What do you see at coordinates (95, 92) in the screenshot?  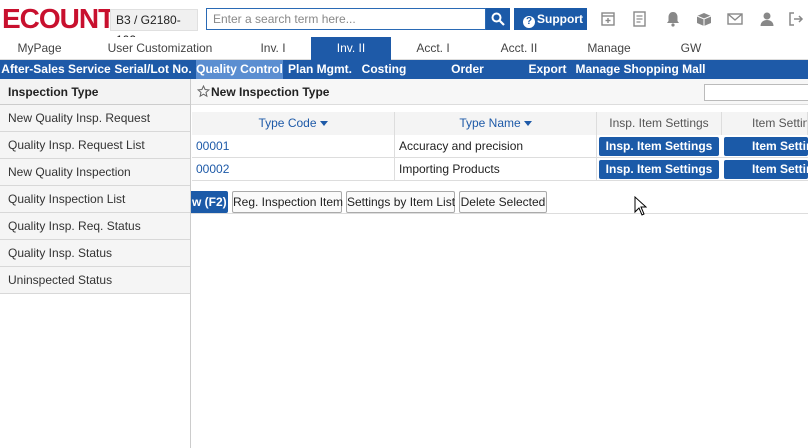 I see `sidebar-title: Inspection Type` at bounding box center [95, 92].